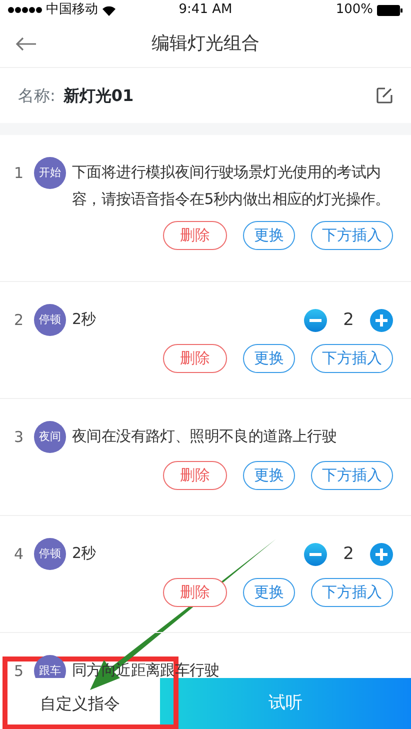 This screenshot has height=729, width=411. Describe the element at coordinates (50, 437) in the screenshot. I see `step-badge: 夜间` at that location.